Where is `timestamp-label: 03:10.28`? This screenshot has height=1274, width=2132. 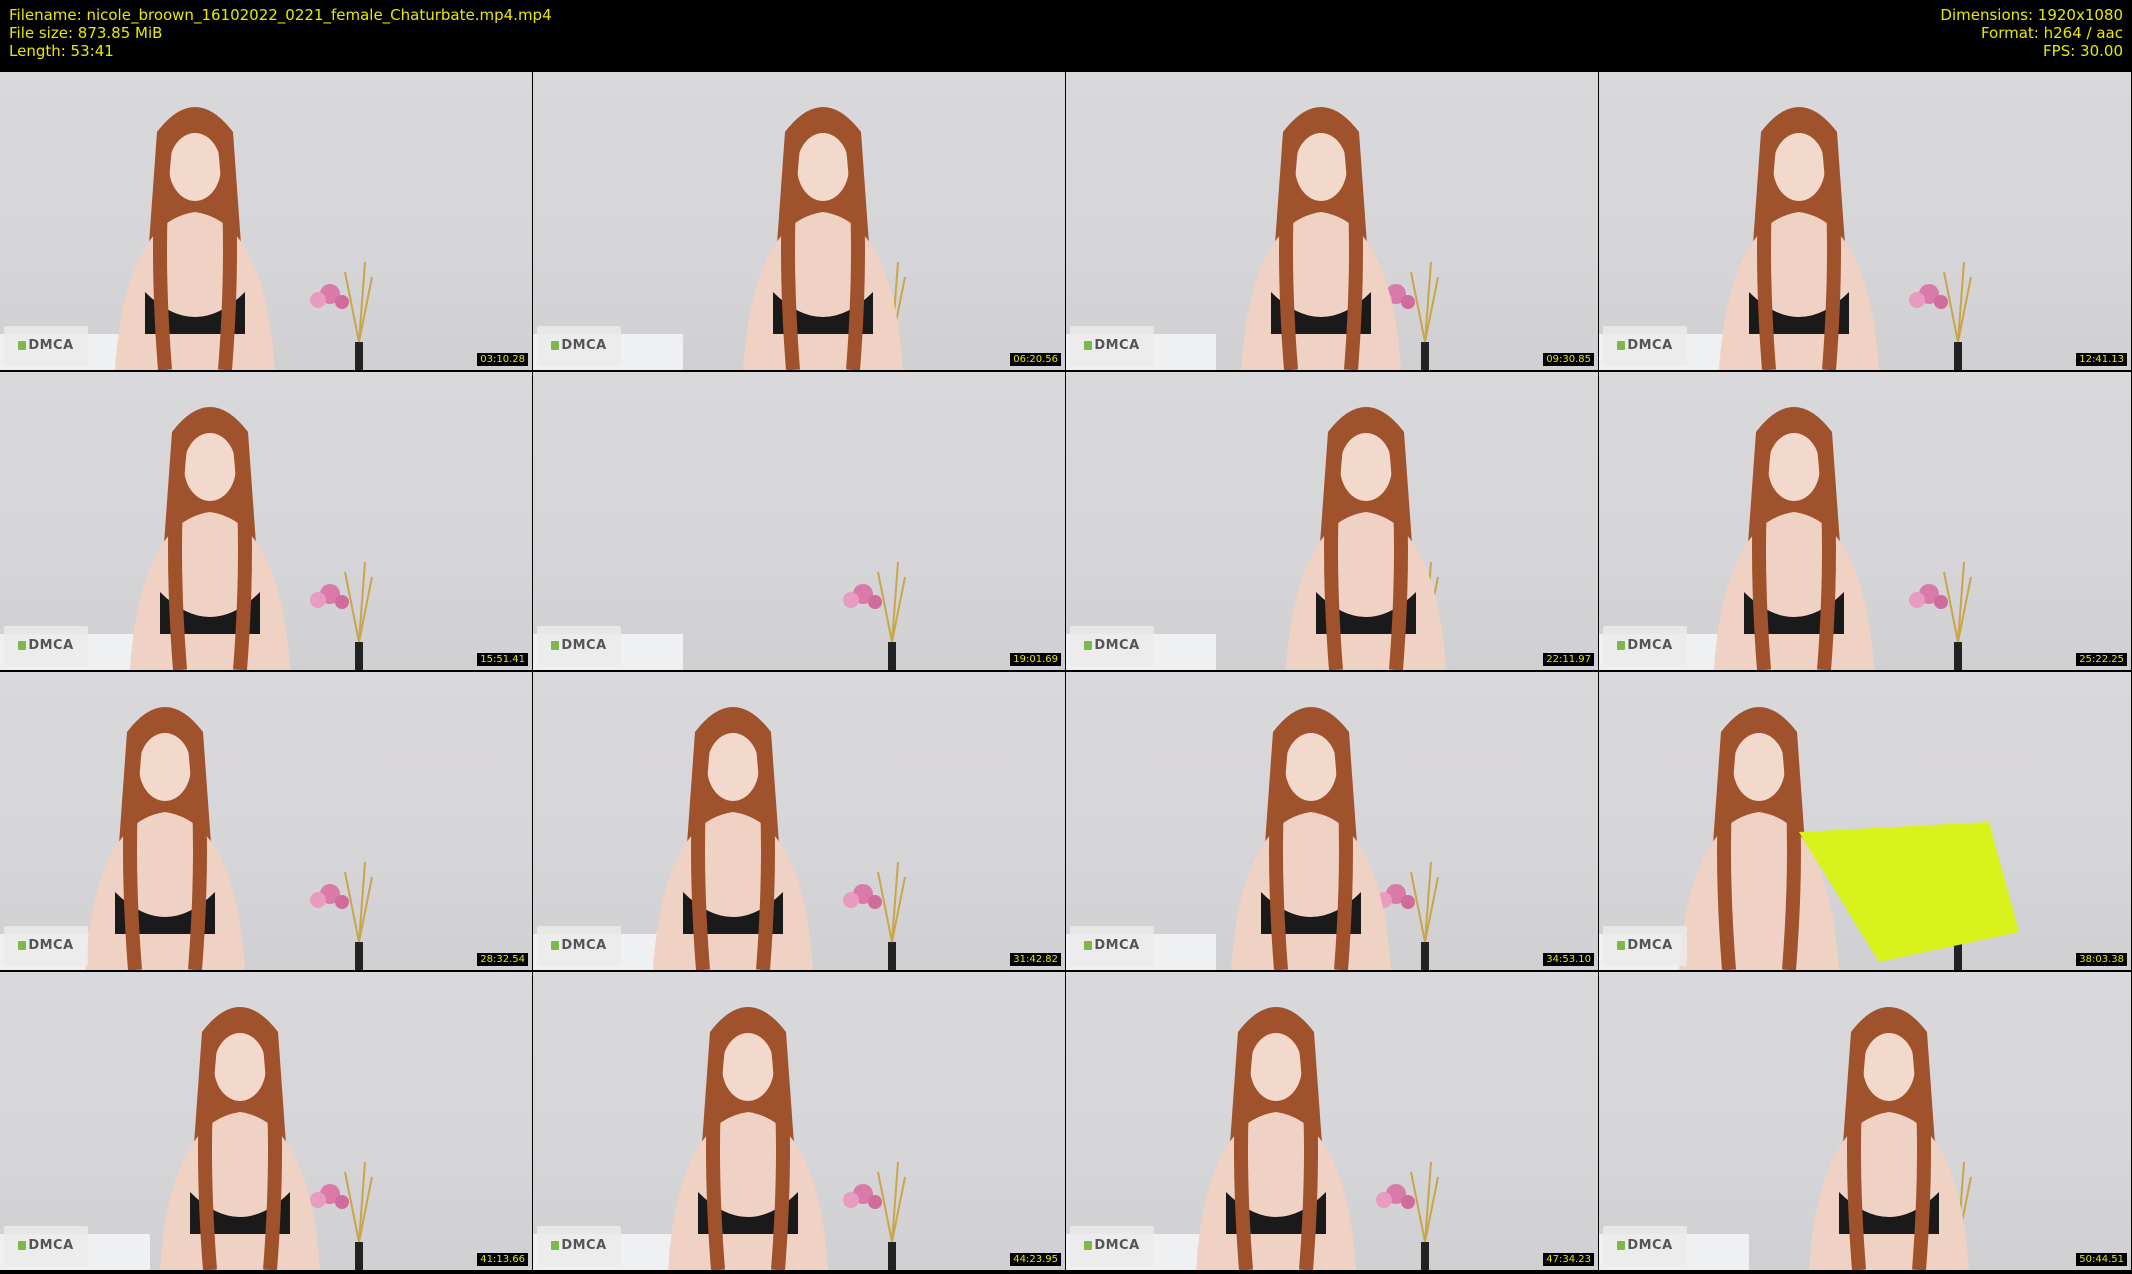
timestamp-label: 03:10.28 is located at coordinates (502, 359).